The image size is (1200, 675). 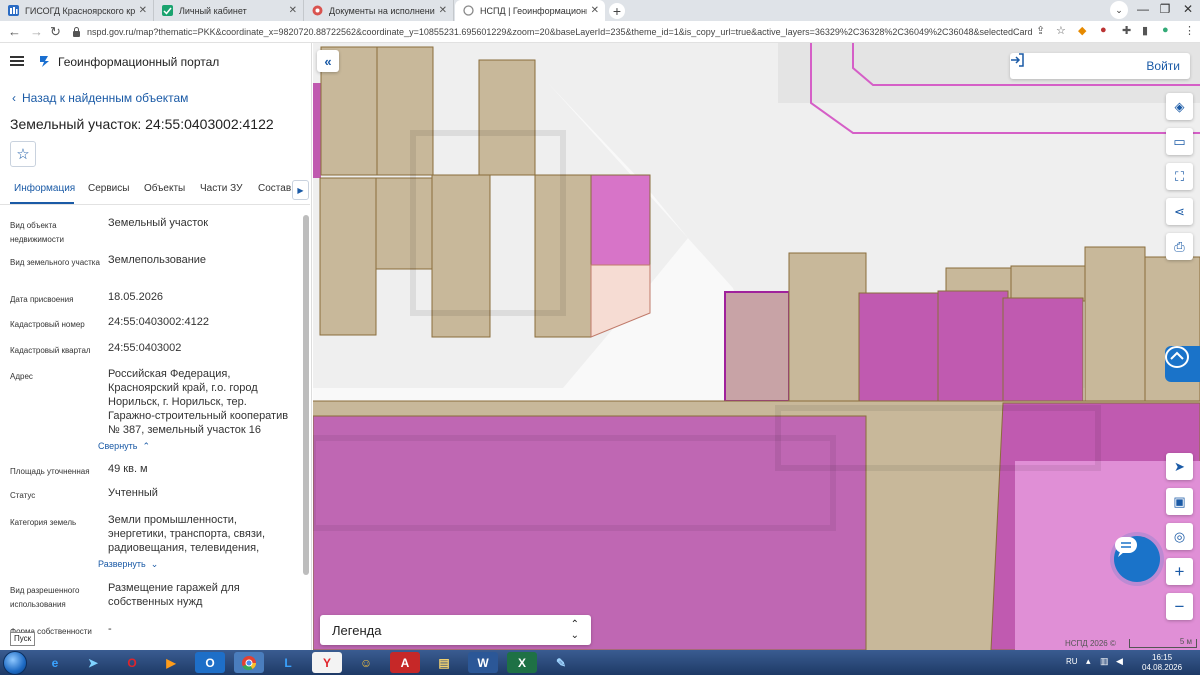 I want to click on bookmark-star-icon: ☆, so click(x=1061, y=30).